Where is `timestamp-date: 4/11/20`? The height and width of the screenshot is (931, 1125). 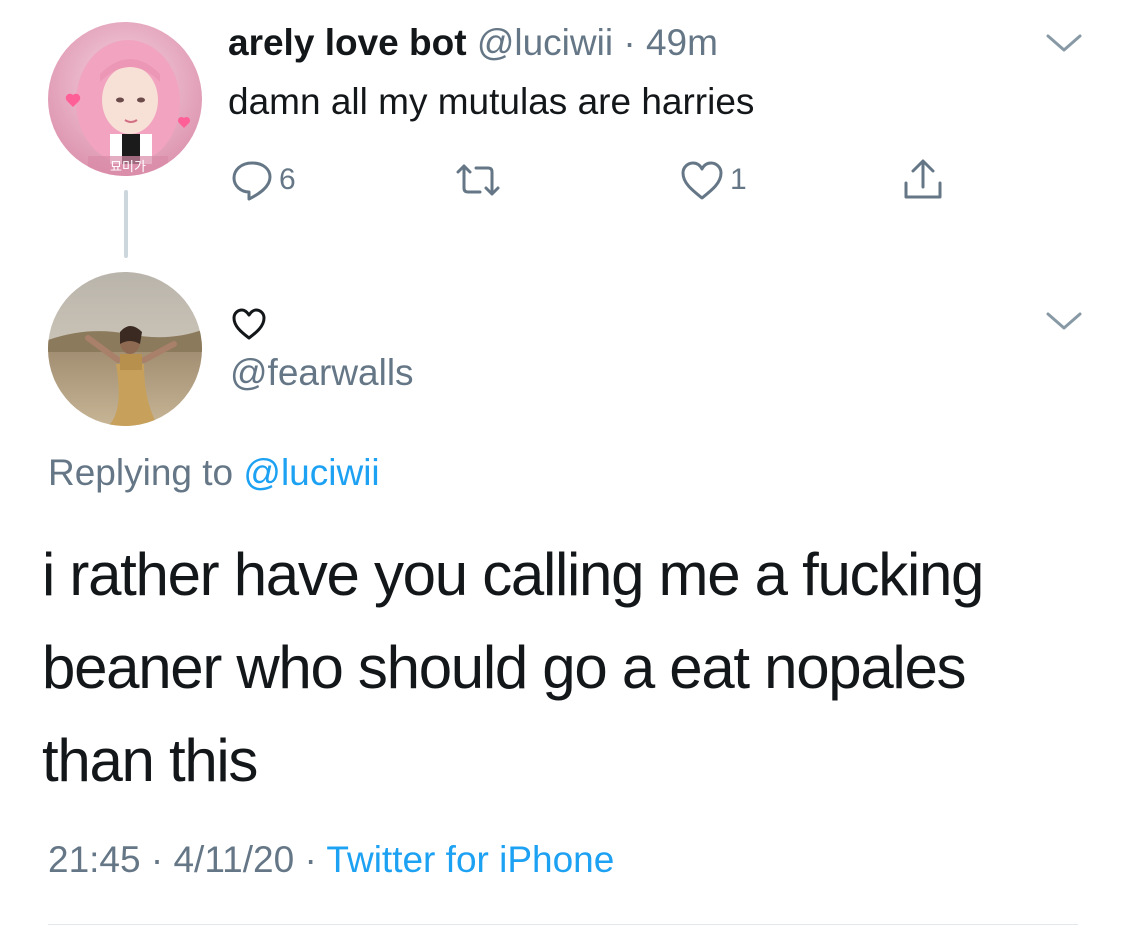 timestamp-date: 4/11/20 is located at coordinates (233, 859).